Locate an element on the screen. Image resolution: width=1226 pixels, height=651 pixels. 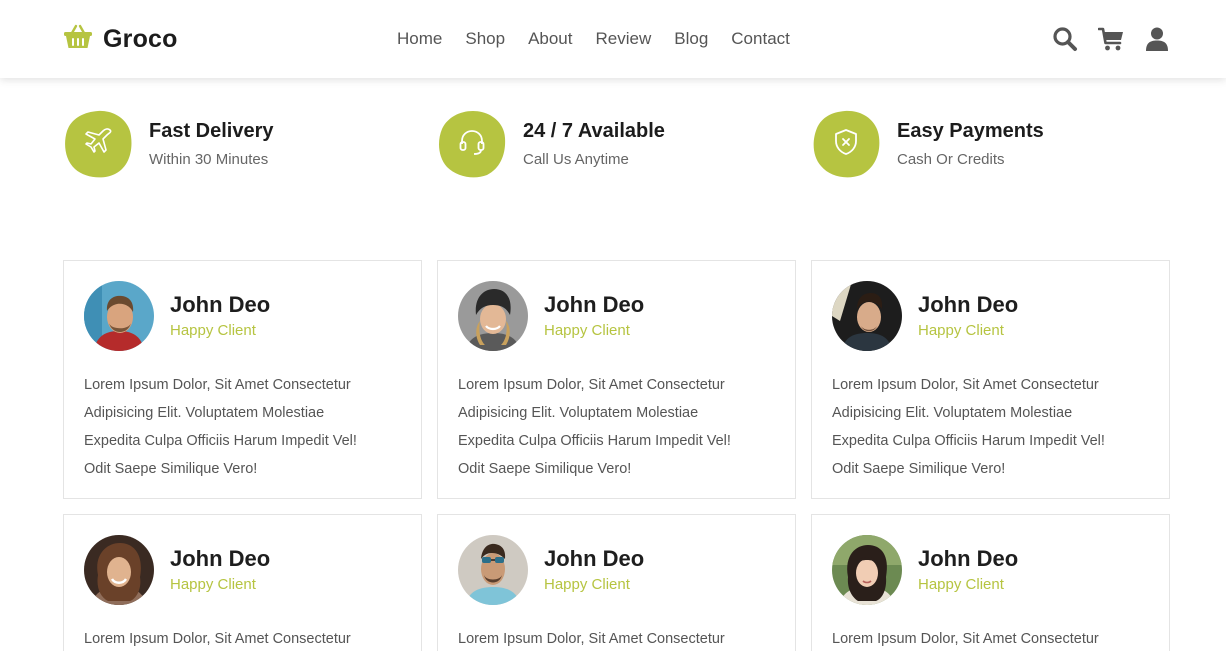
nav-review: Review is located at coordinates (624, 39).